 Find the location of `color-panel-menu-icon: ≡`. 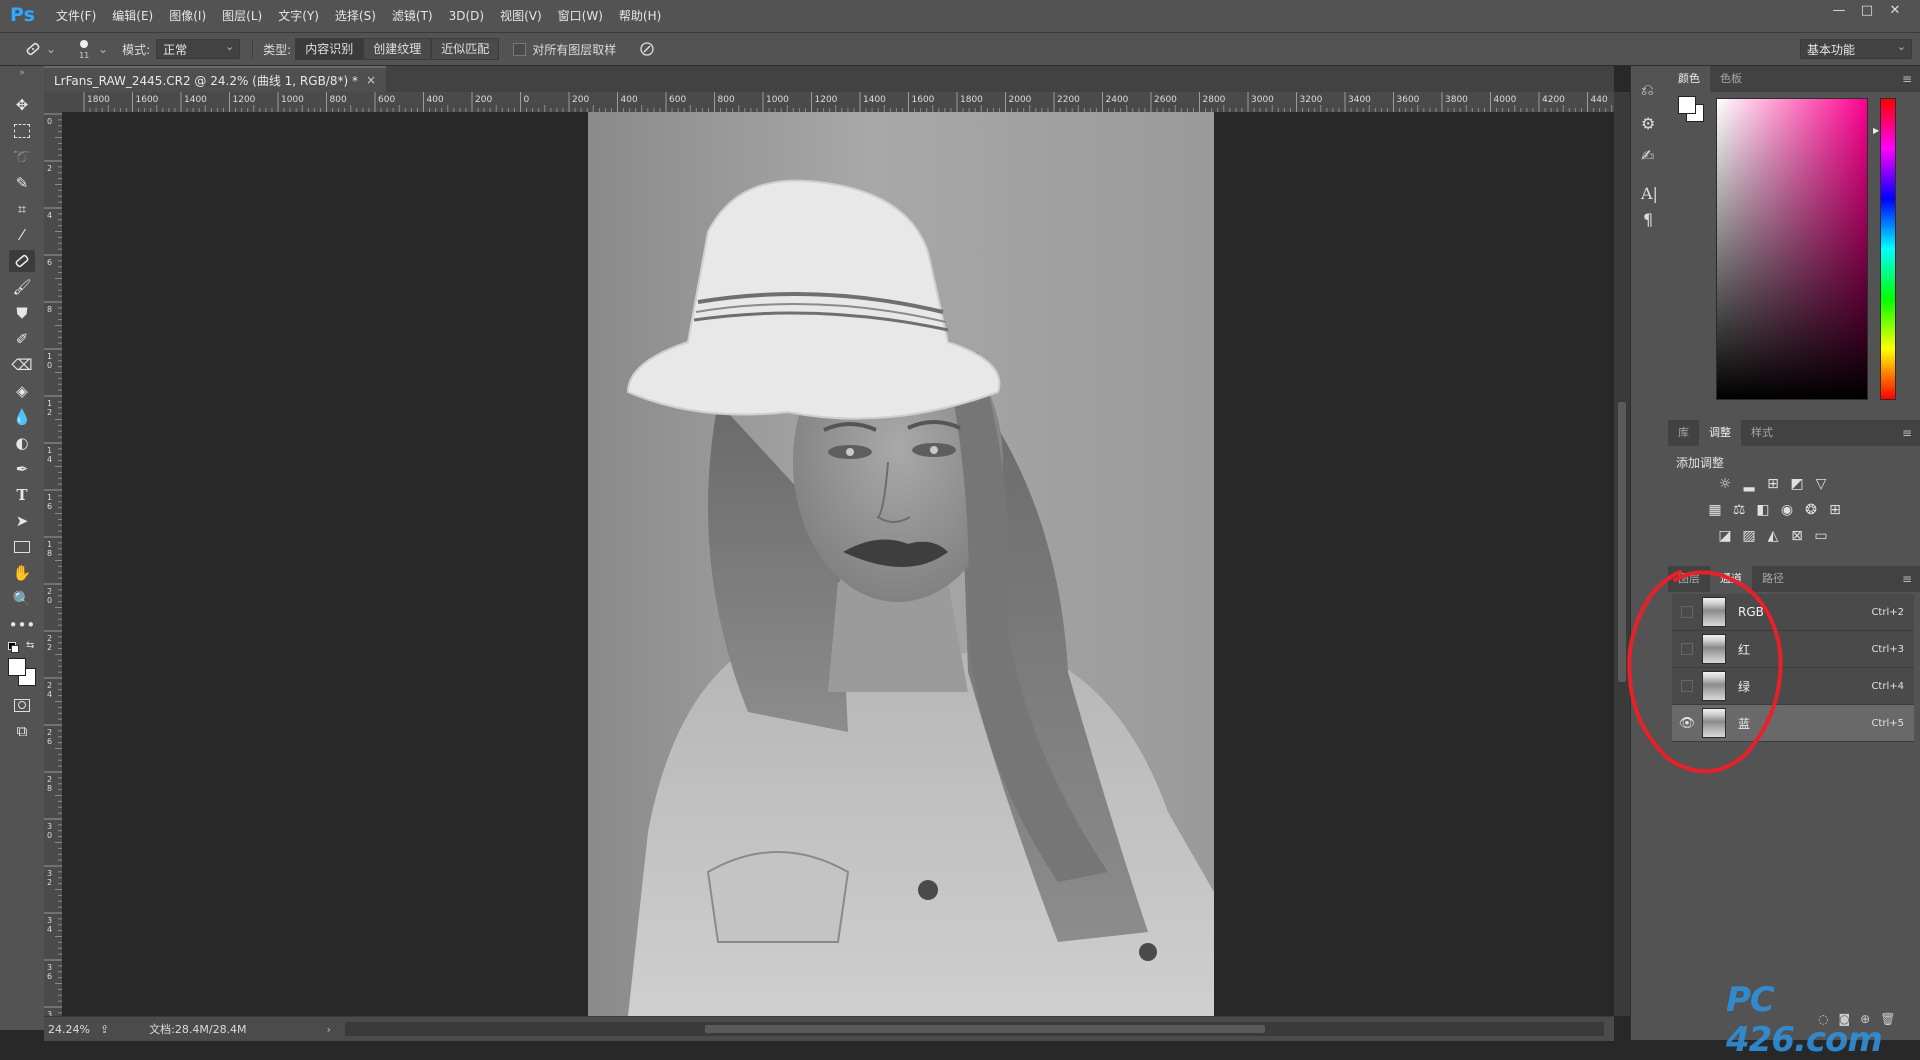

color-panel-menu-icon: ≡ is located at coordinates (1907, 79).